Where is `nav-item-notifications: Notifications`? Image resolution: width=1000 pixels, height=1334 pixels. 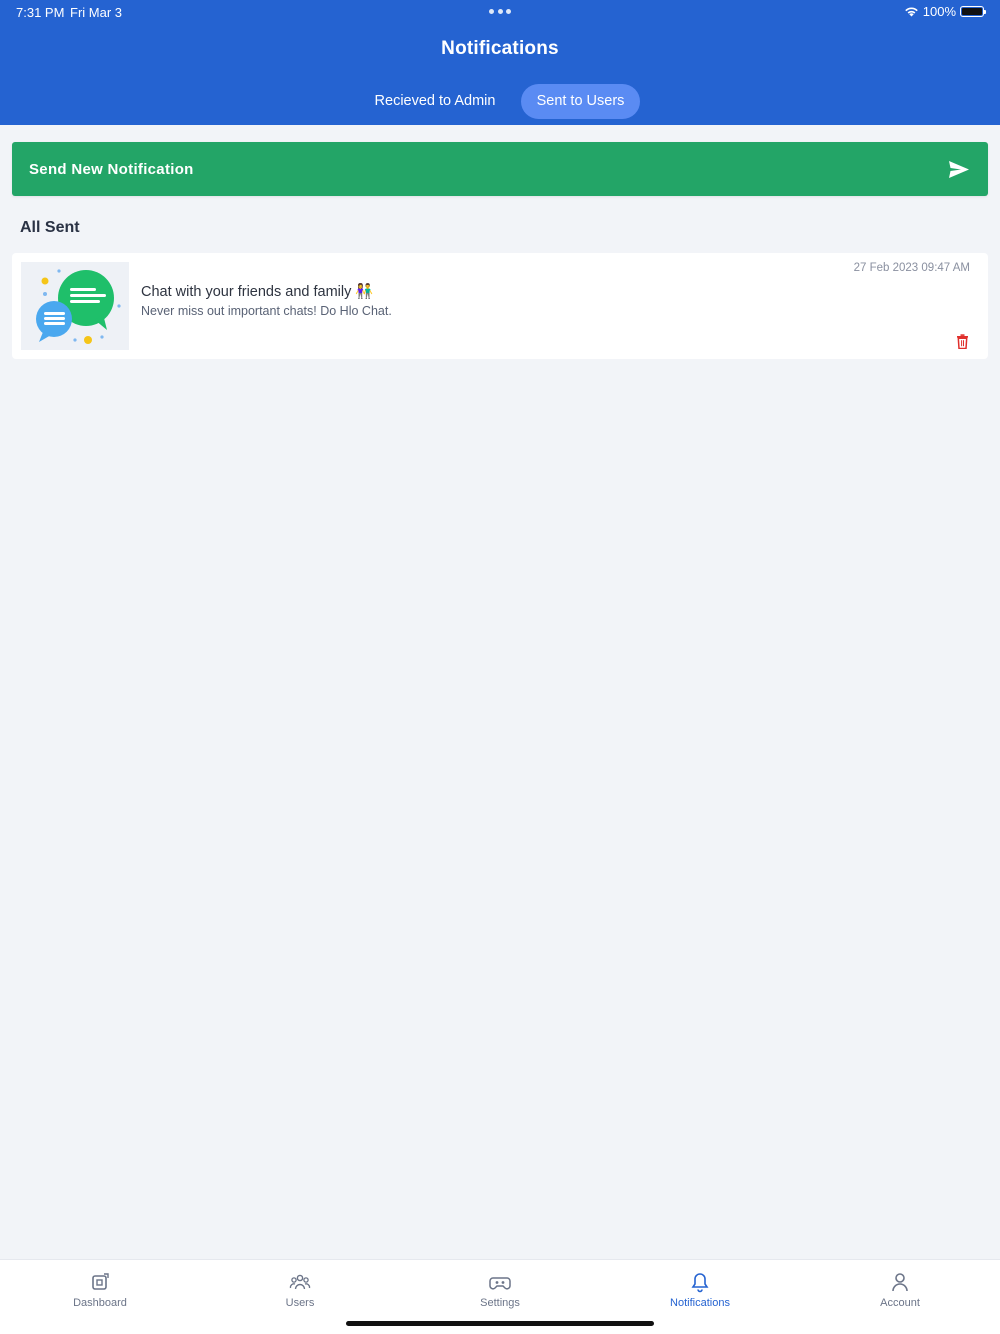 nav-item-notifications: Notifications is located at coordinates (700, 1290).